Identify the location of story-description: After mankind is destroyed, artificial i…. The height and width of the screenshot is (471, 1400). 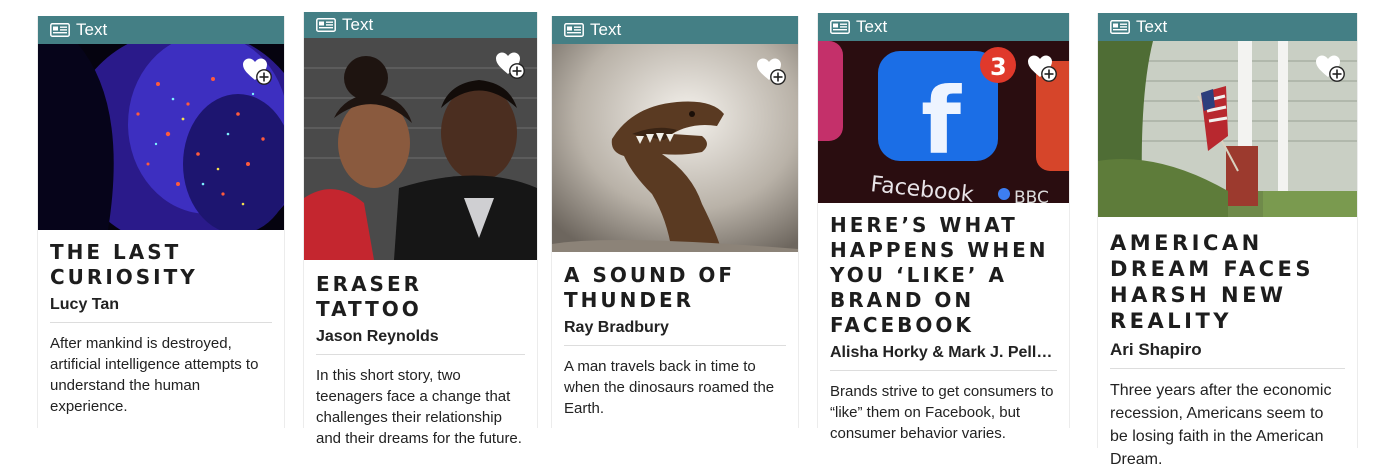
(154, 375).